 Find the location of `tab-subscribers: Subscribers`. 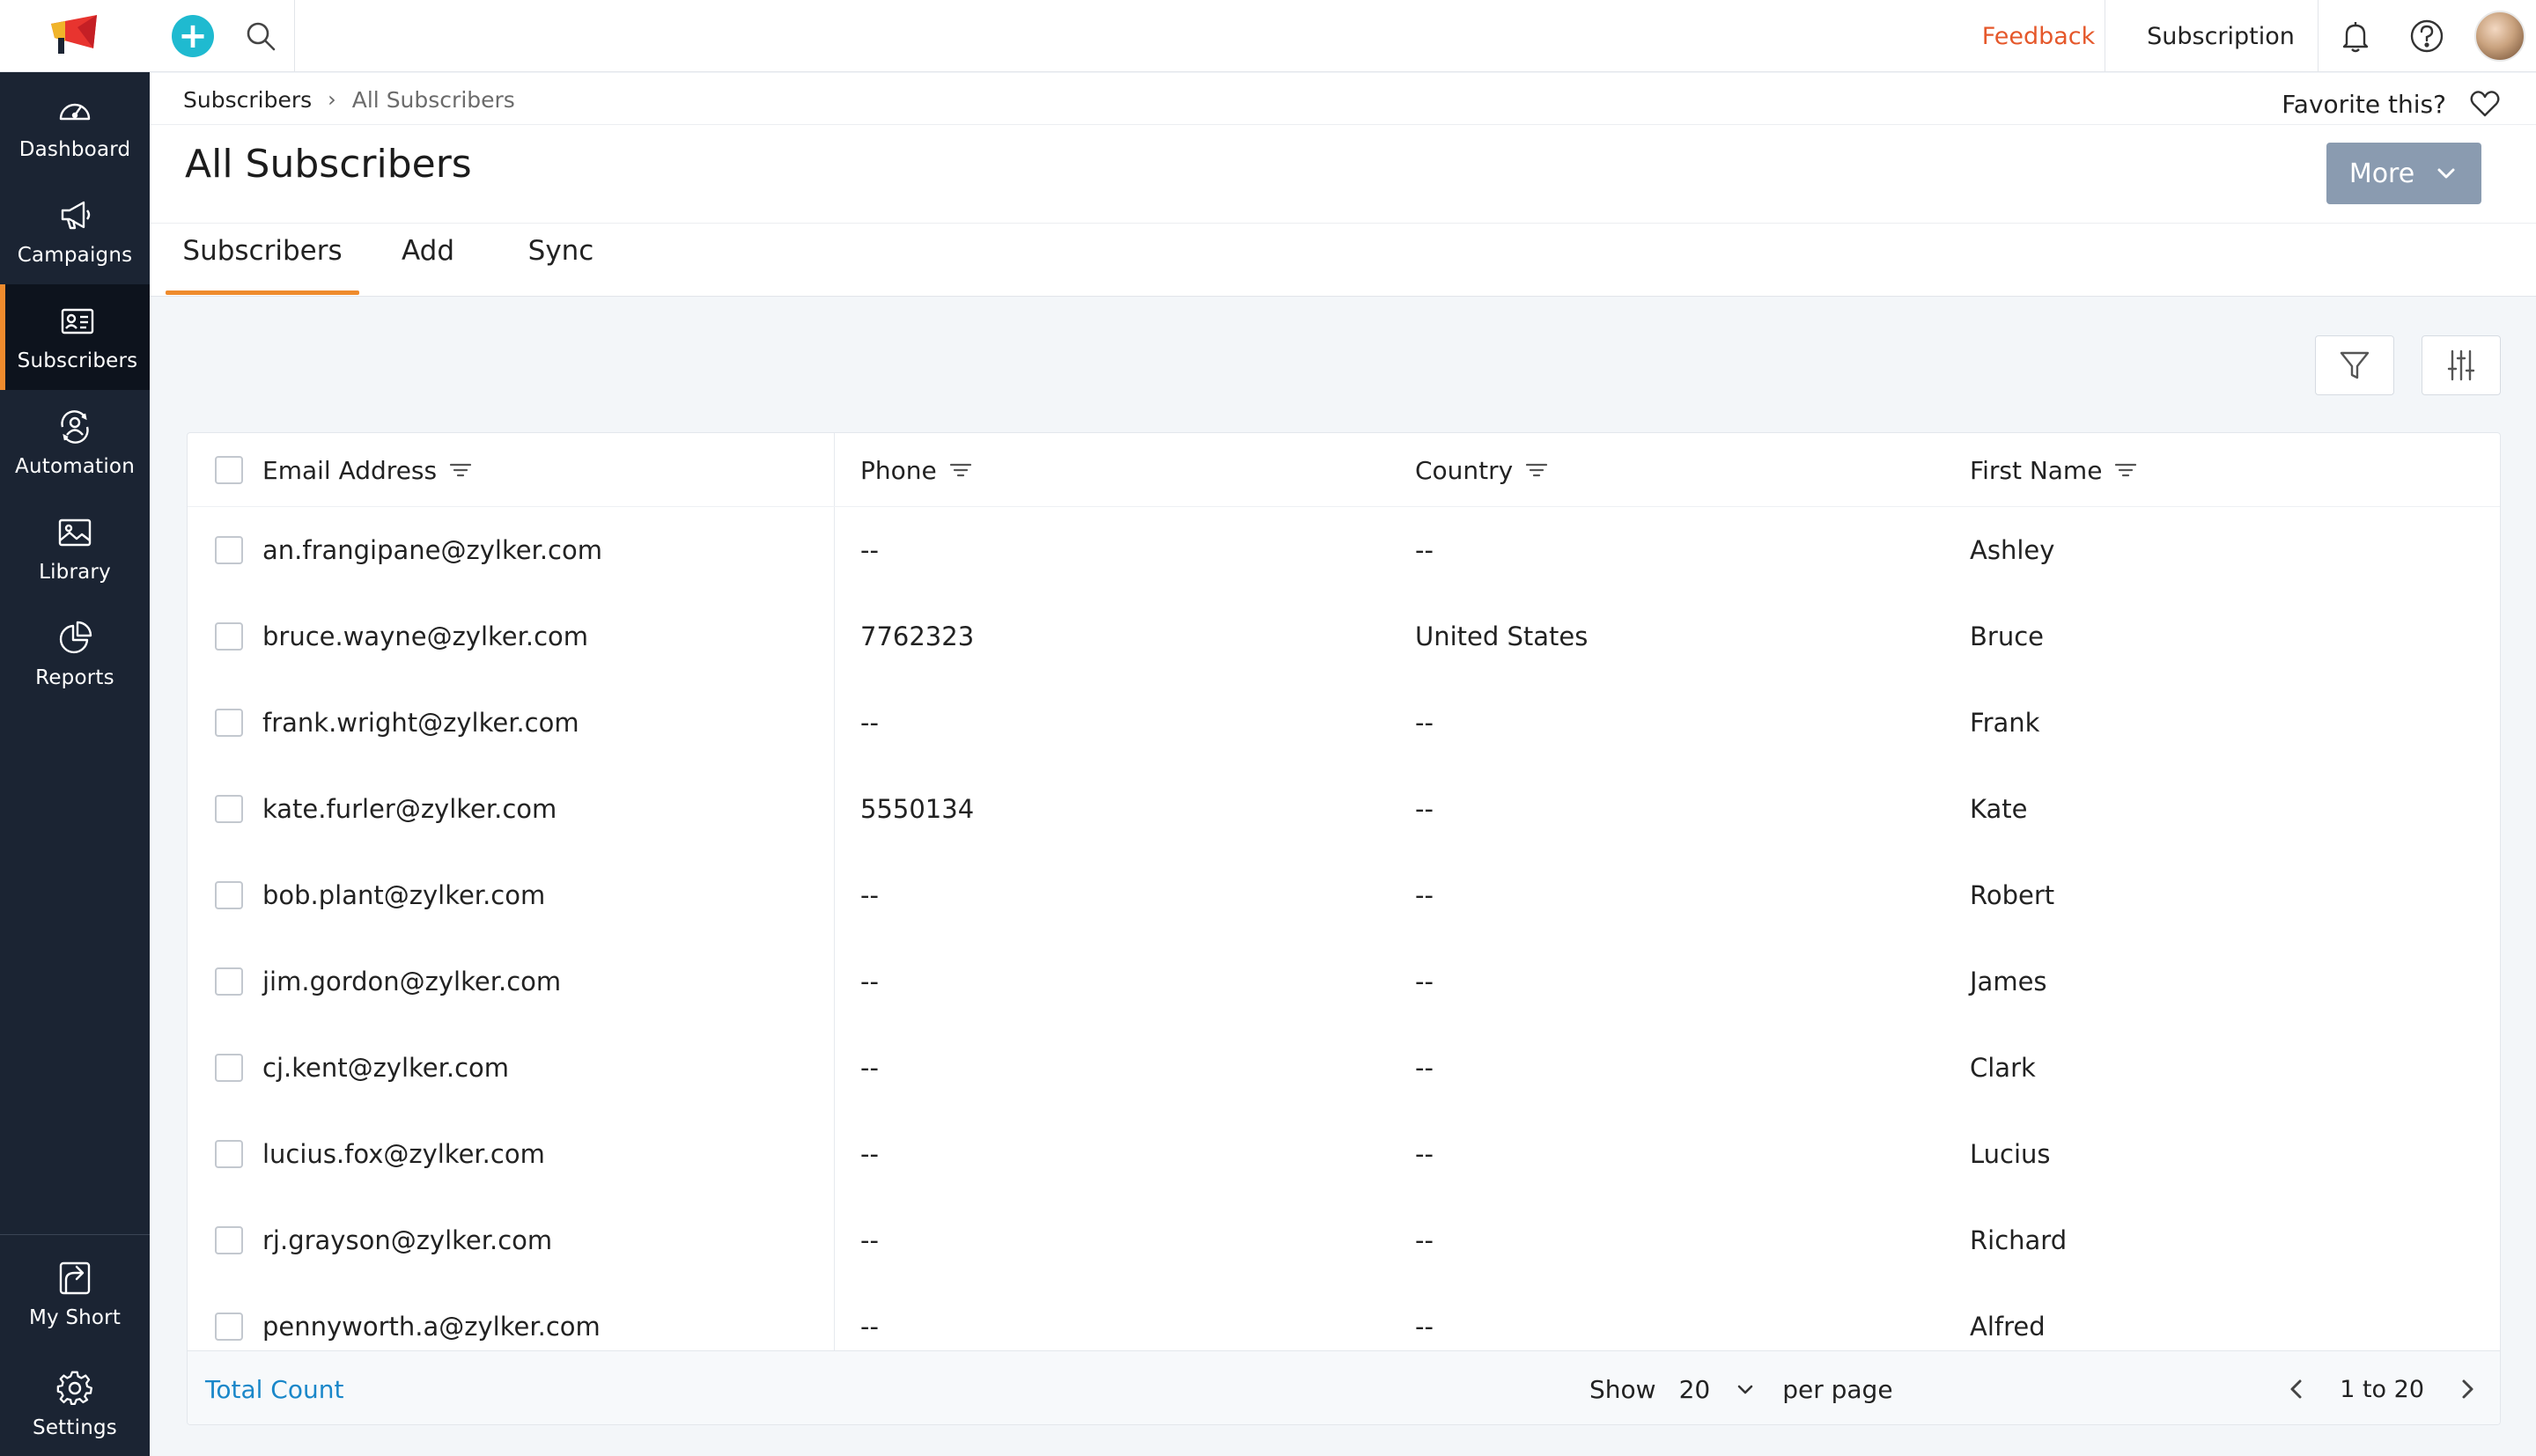

tab-subscribers: Subscribers is located at coordinates (262, 265).